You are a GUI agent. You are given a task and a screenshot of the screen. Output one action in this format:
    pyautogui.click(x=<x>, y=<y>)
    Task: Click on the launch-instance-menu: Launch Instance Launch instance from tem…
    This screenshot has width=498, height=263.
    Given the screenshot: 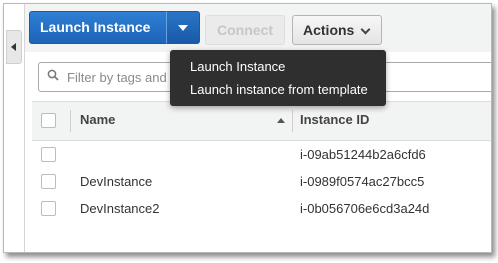 What is the action you would take?
    pyautogui.click(x=278, y=78)
    